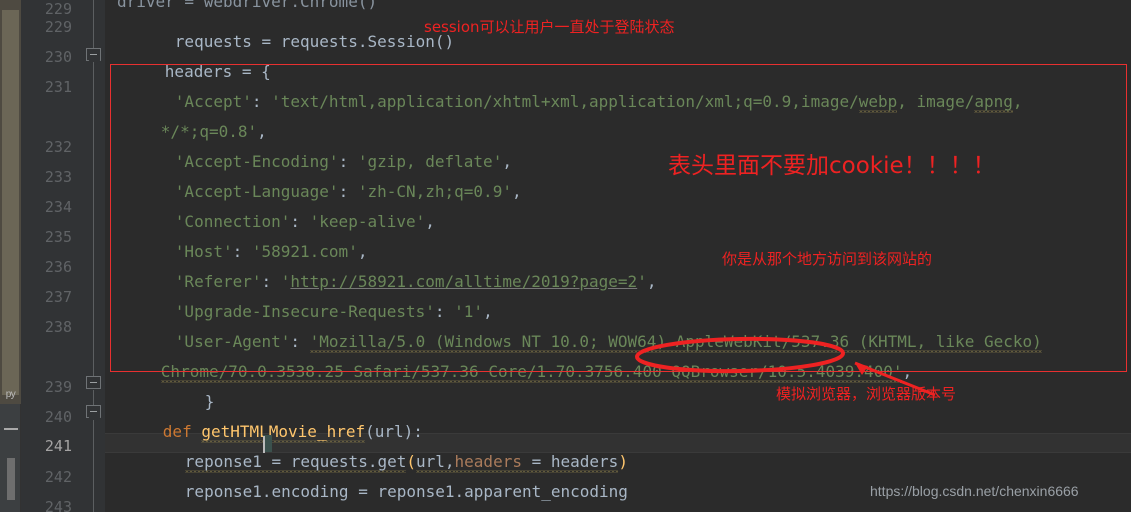 The width and height of the screenshot is (1131, 512). I want to click on fold-toggle-function, so click(93, 411).